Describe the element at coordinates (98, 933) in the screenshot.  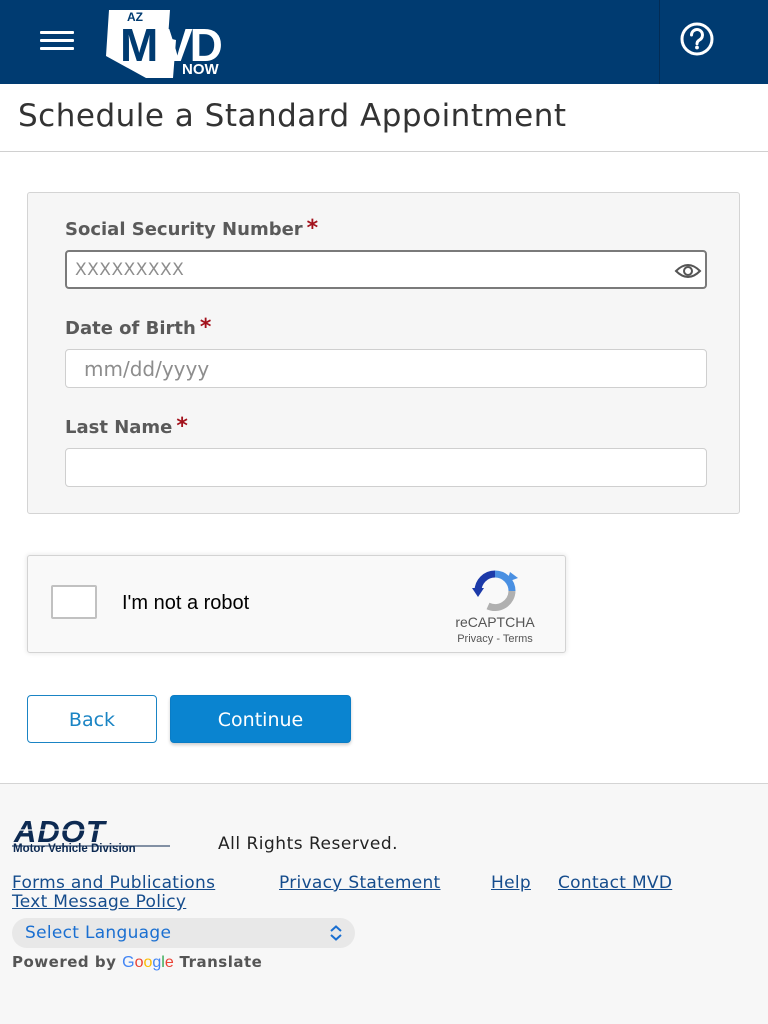
I see `language-select-value: Select Language` at that location.